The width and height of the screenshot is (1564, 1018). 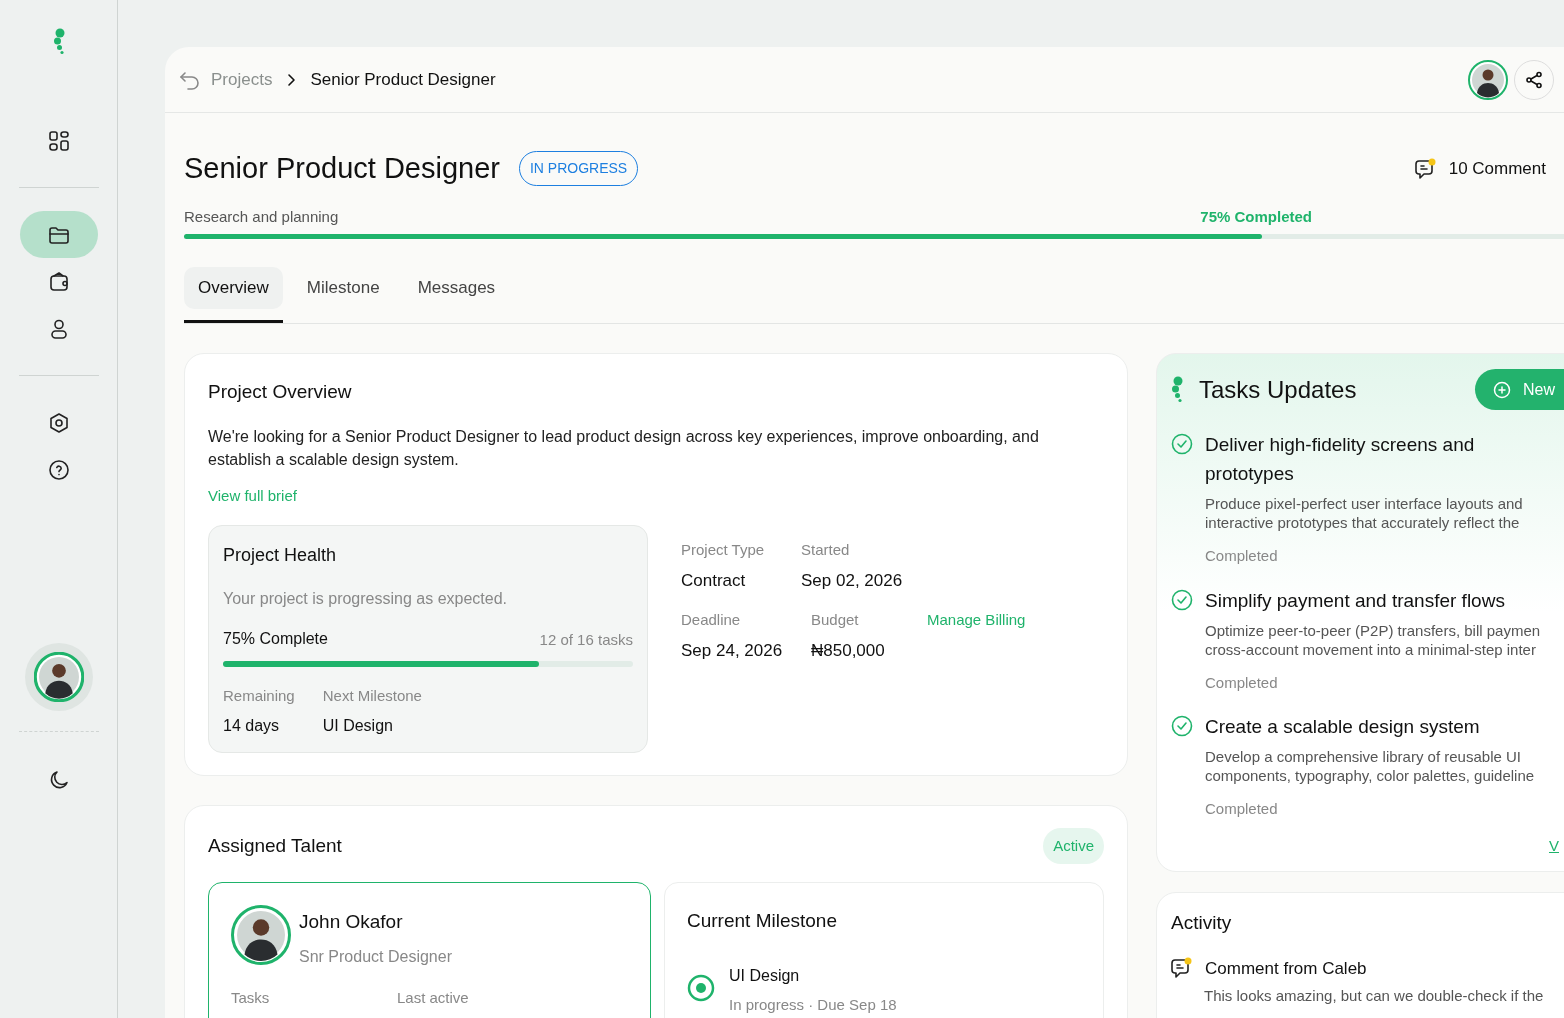 What do you see at coordinates (58, 677) in the screenshot?
I see `avatar` at bounding box center [58, 677].